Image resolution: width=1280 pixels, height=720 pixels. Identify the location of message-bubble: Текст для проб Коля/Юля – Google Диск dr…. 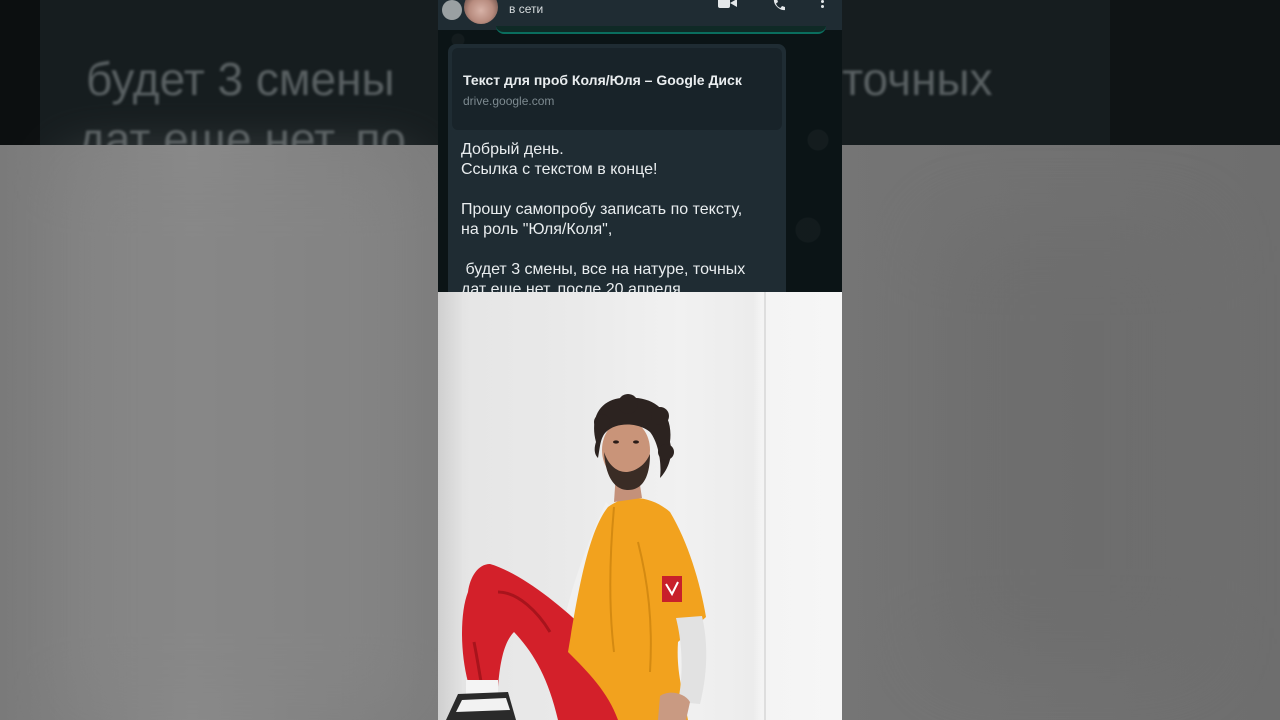
(617, 168).